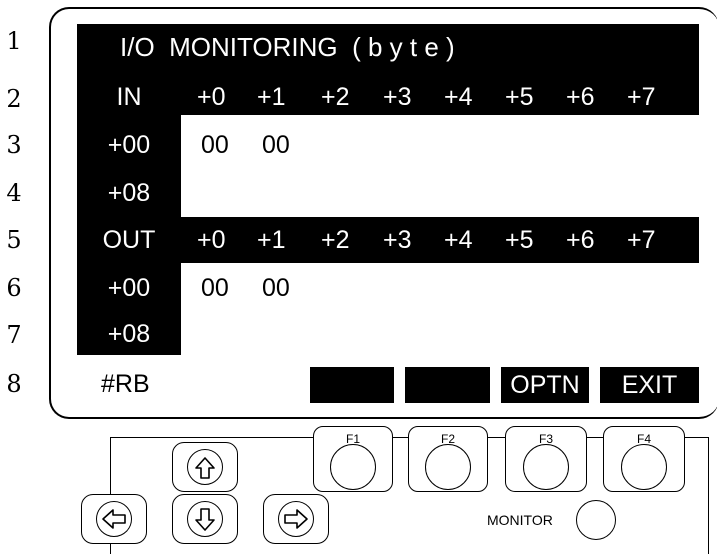 The image size is (717, 554). What do you see at coordinates (129, 193) in the screenshot?
I see `in-row-offset: +08` at bounding box center [129, 193].